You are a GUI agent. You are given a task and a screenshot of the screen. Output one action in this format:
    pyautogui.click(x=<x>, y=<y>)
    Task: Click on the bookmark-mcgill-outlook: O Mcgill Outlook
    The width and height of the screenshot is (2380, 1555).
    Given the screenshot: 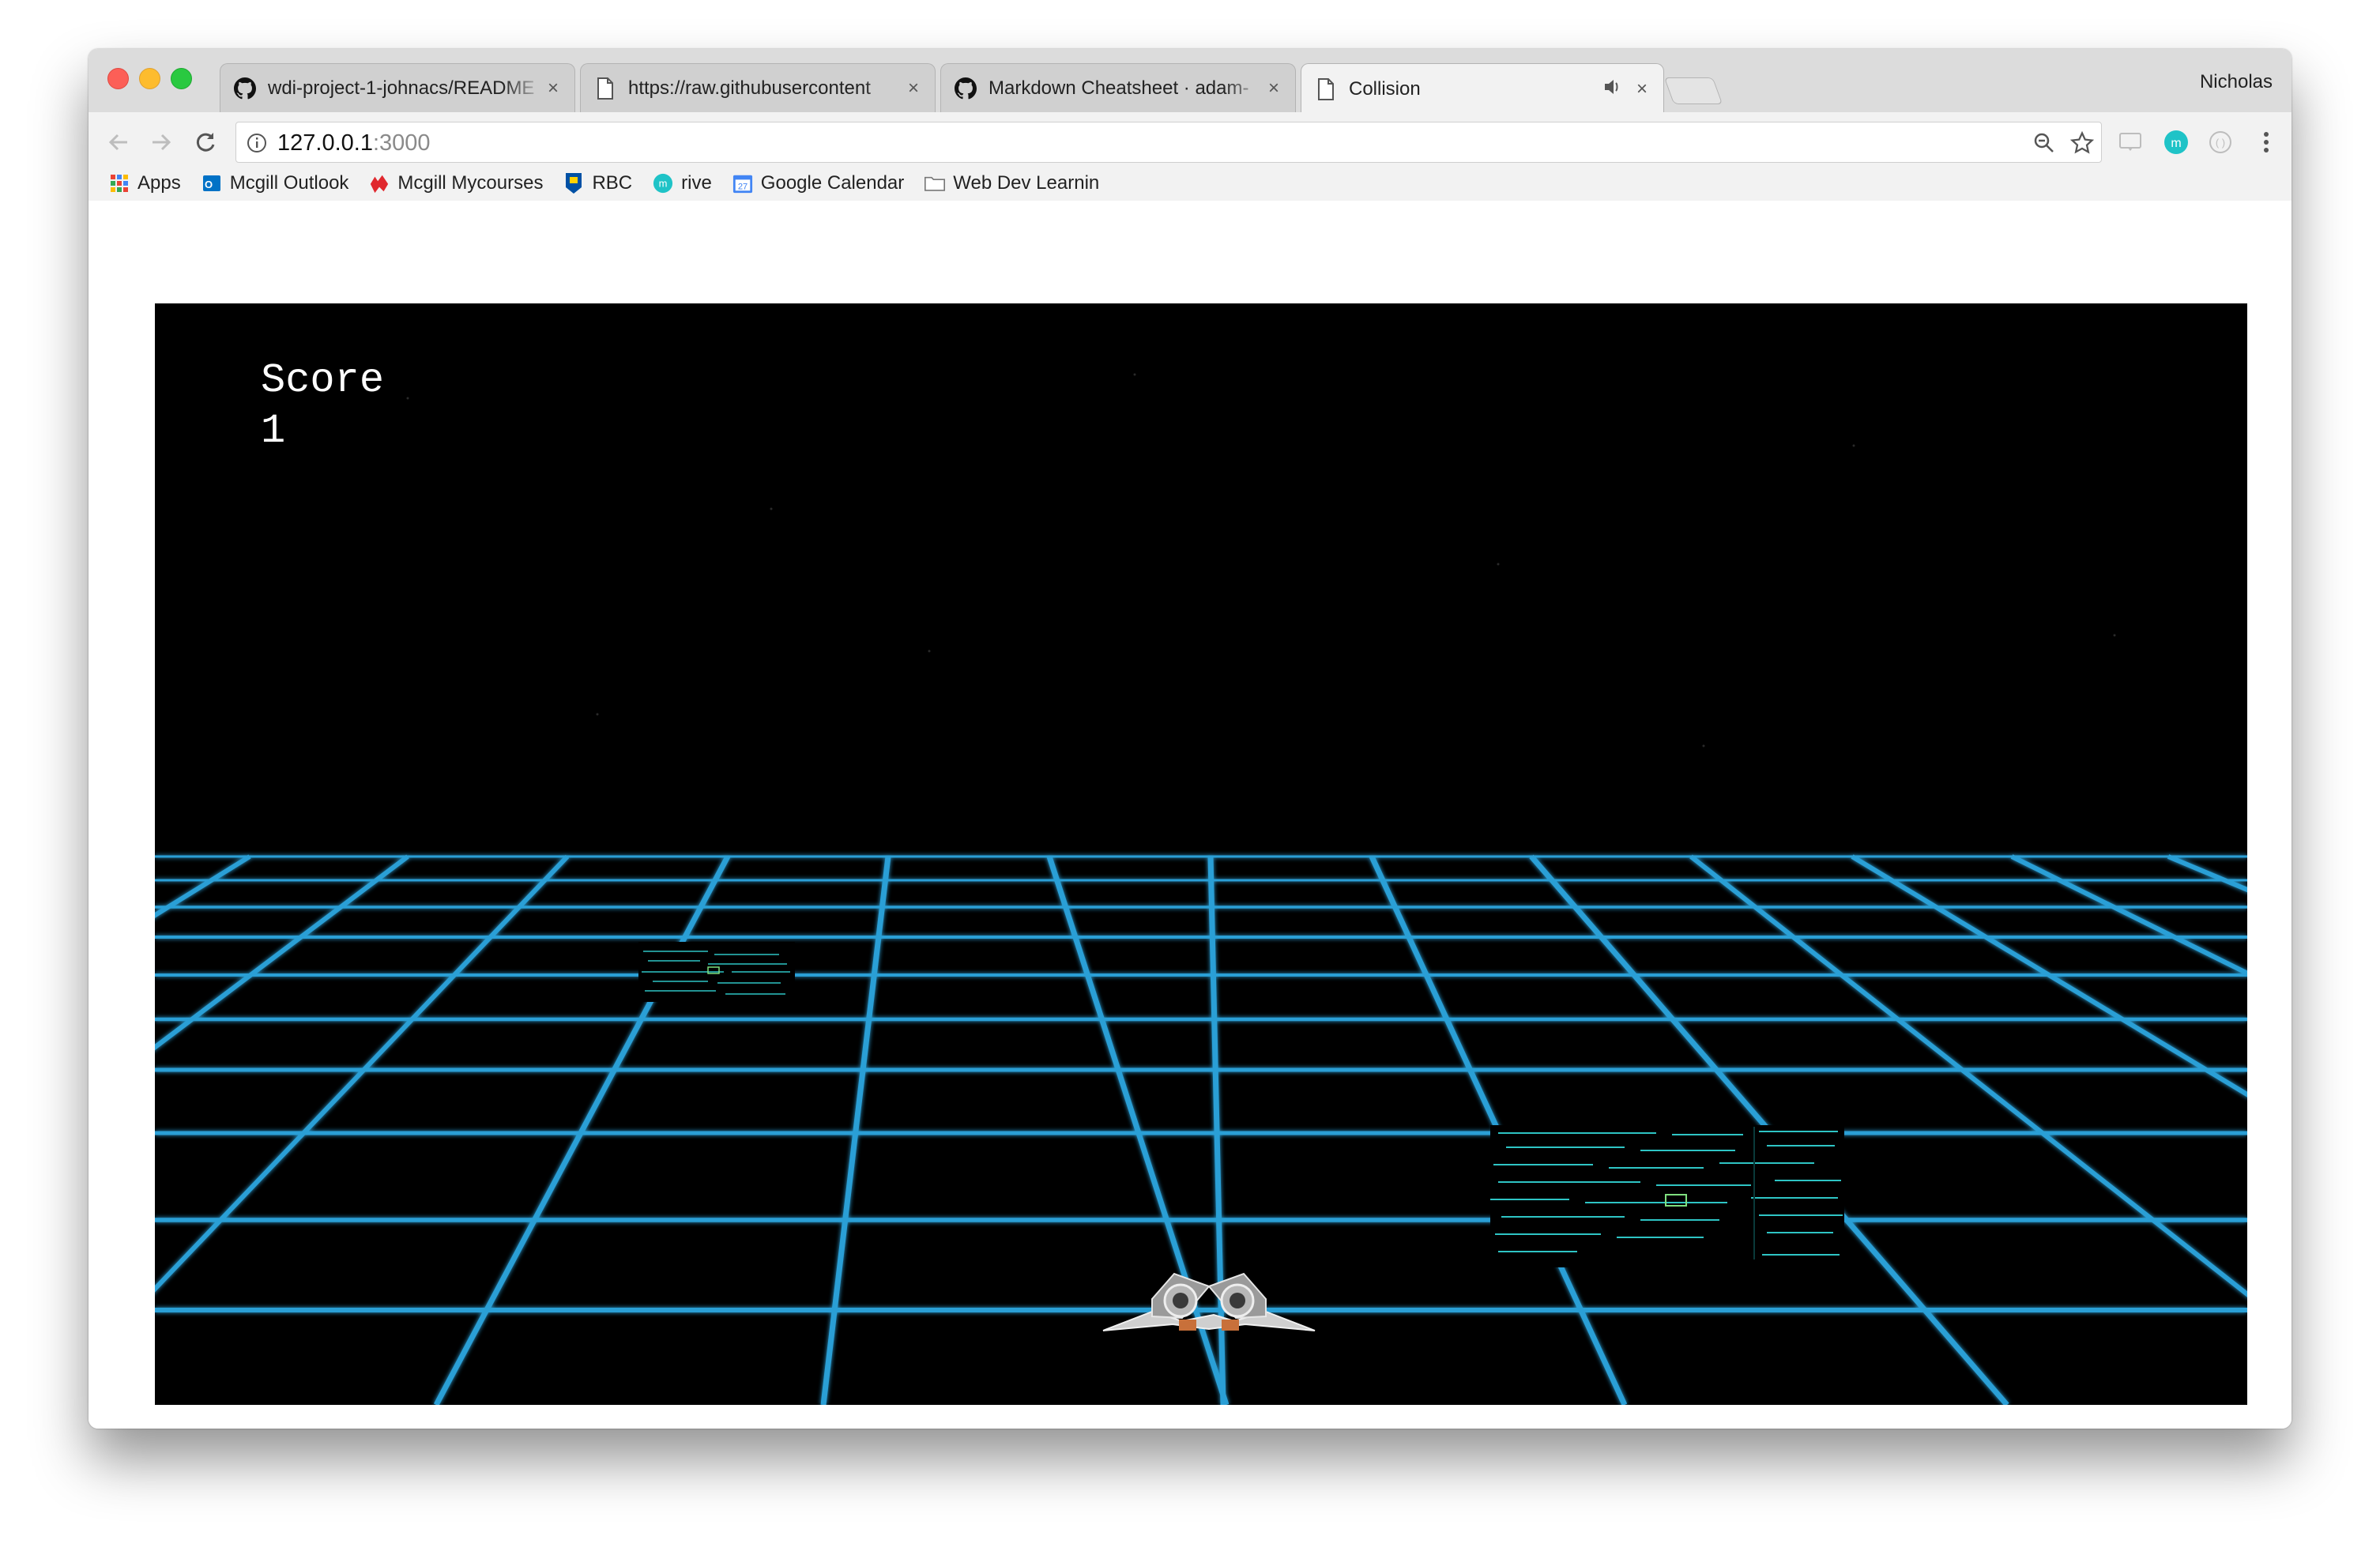 What is the action you would take?
    pyautogui.click(x=275, y=183)
    